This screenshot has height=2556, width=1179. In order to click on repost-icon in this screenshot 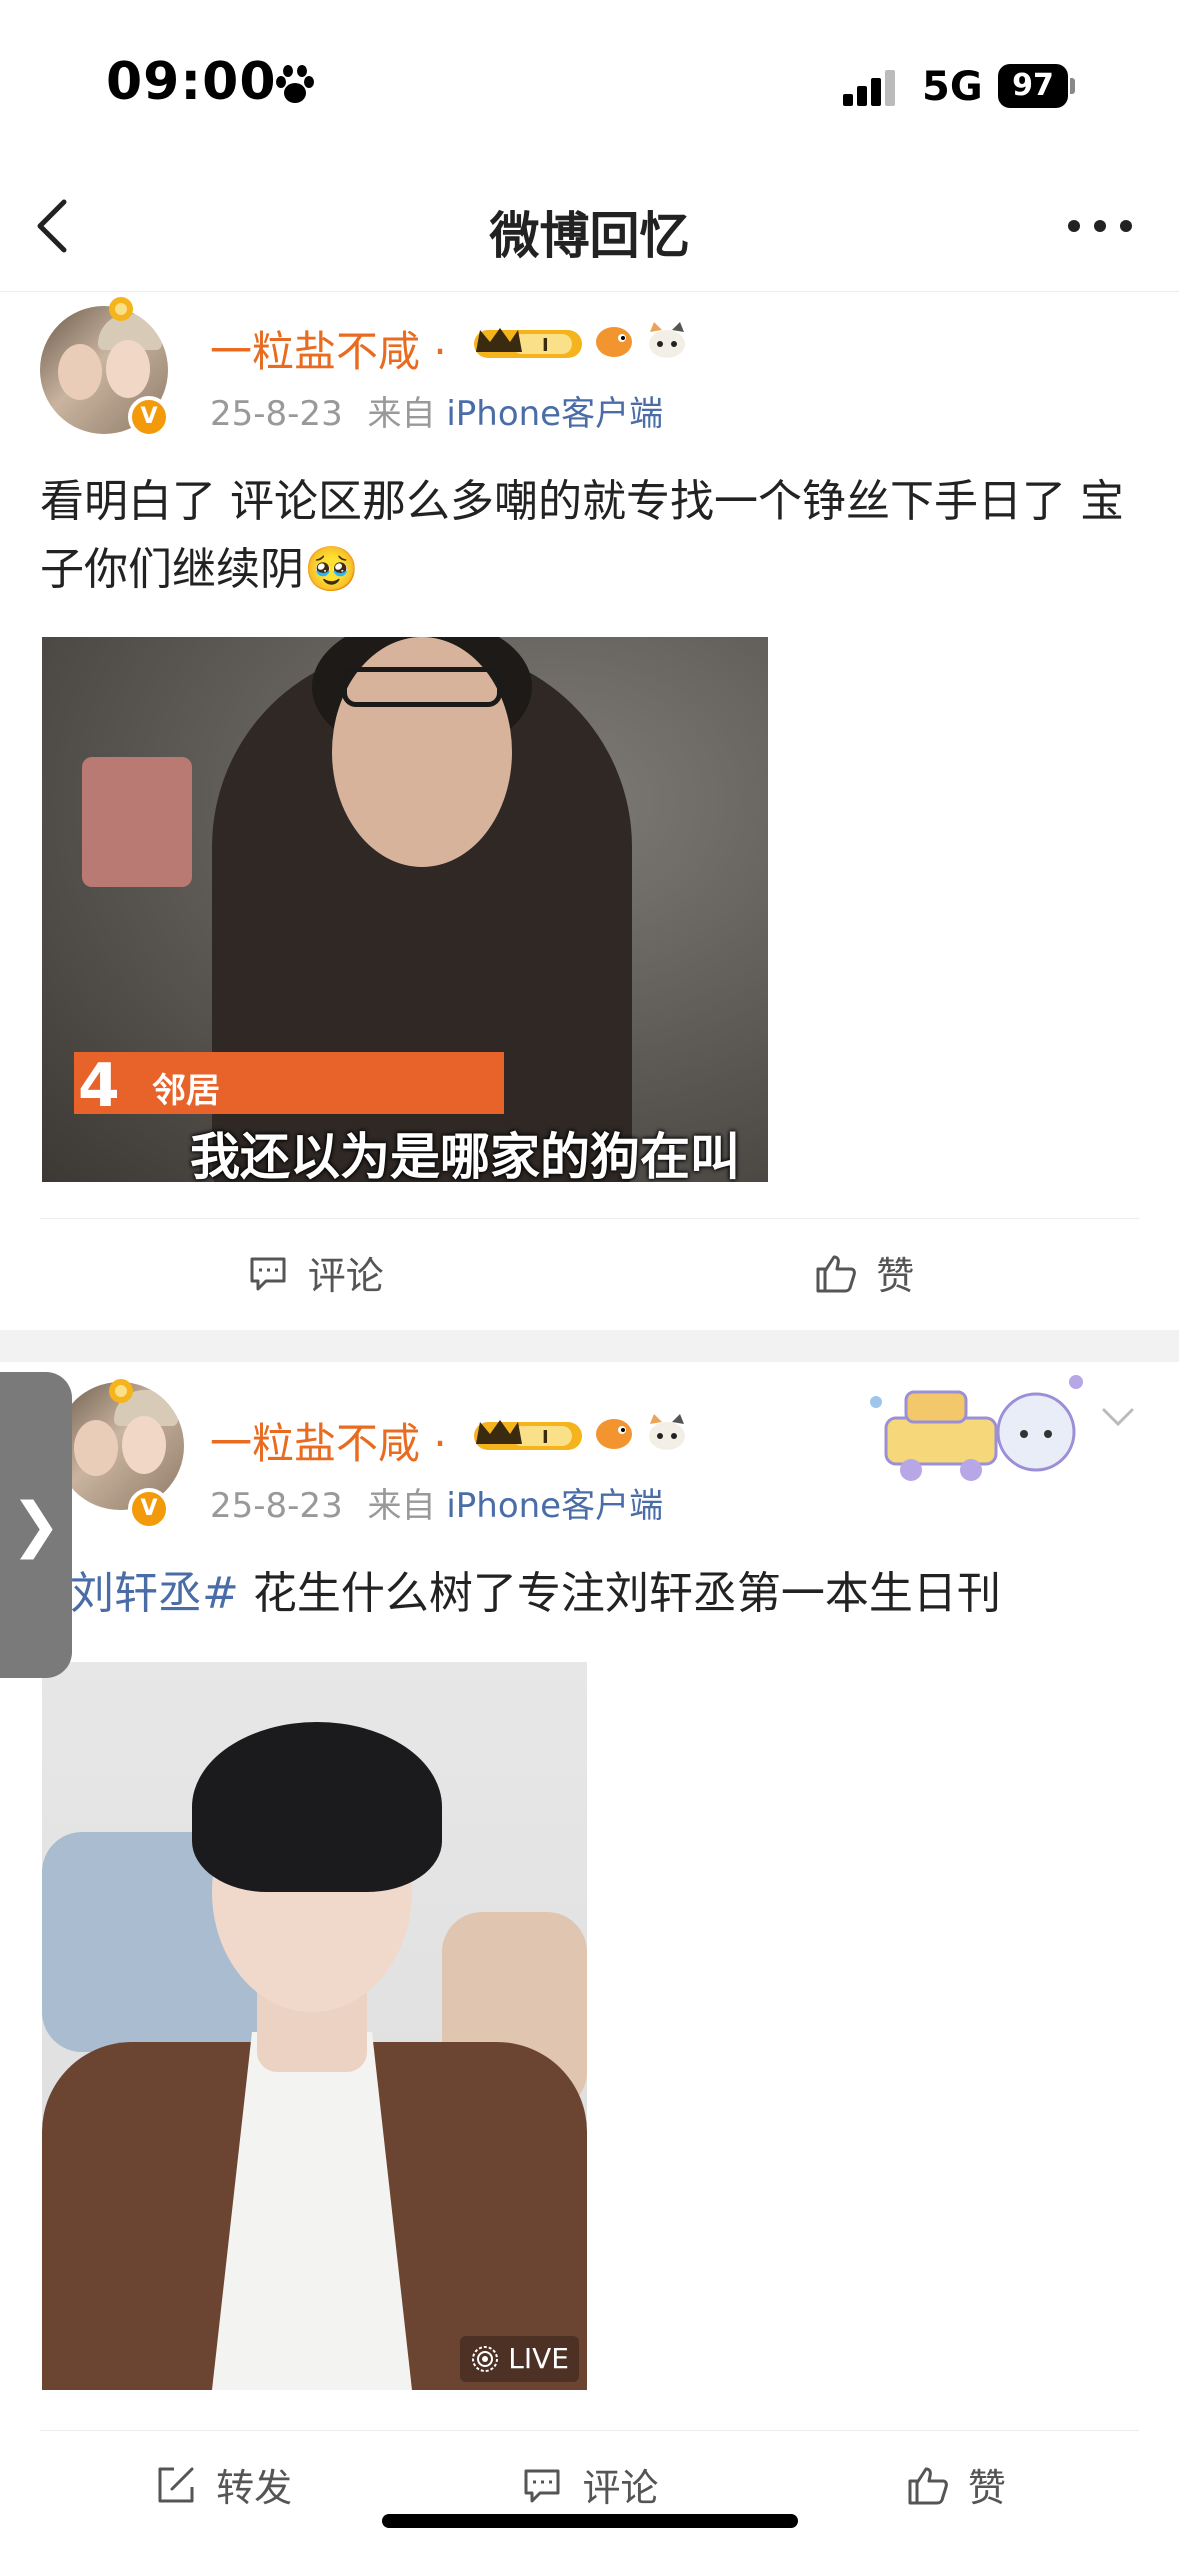, I will do `click(176, 2484)`.